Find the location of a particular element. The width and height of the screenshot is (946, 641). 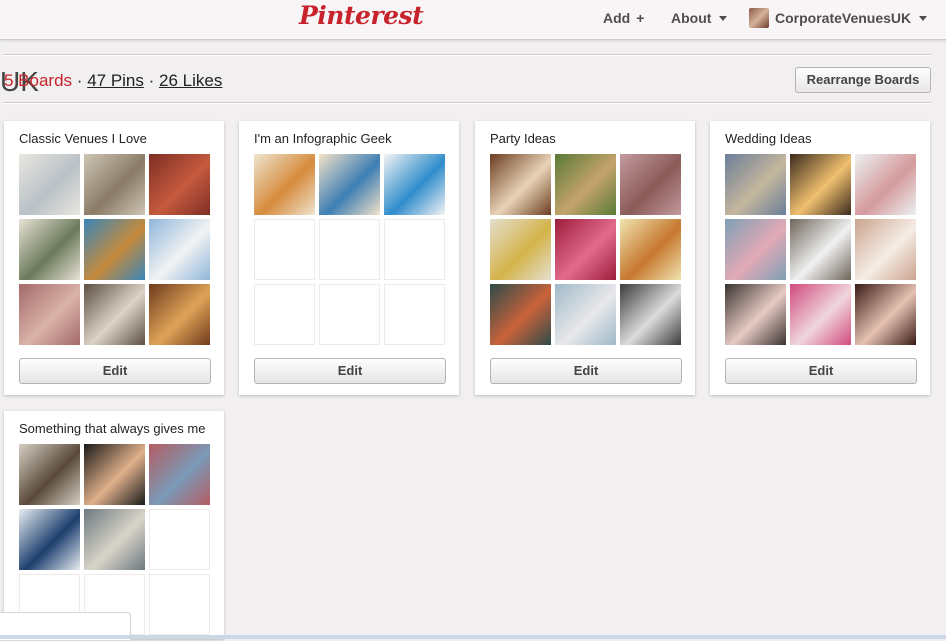

boards-count: 5 Boards is located at coordinates (38, 80).